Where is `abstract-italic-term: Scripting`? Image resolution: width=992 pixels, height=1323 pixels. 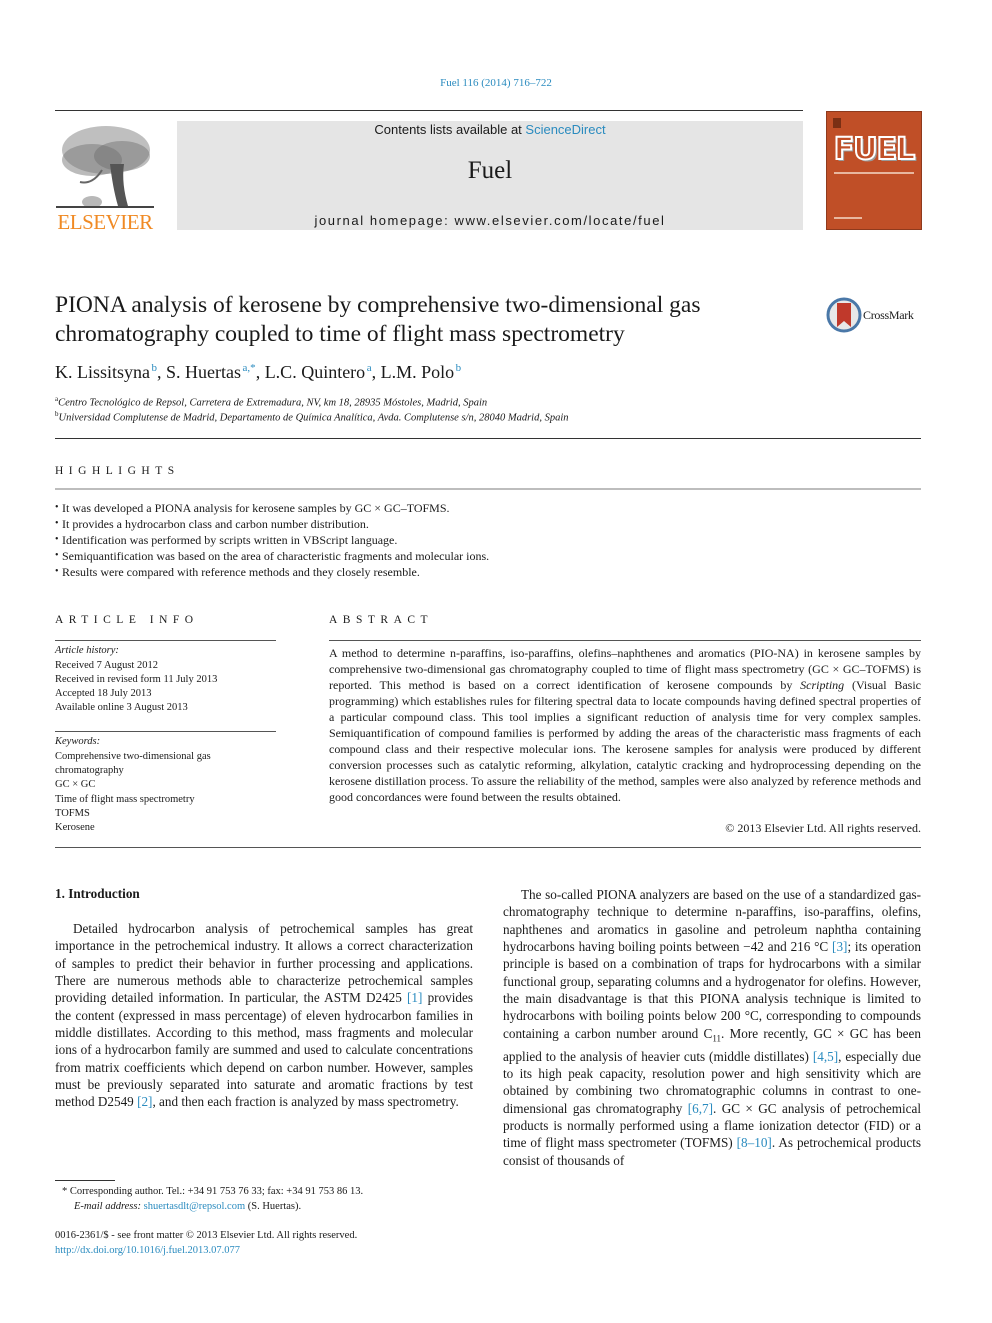
abstract-italic-term: Scripting is located at coordinates (822, 685).